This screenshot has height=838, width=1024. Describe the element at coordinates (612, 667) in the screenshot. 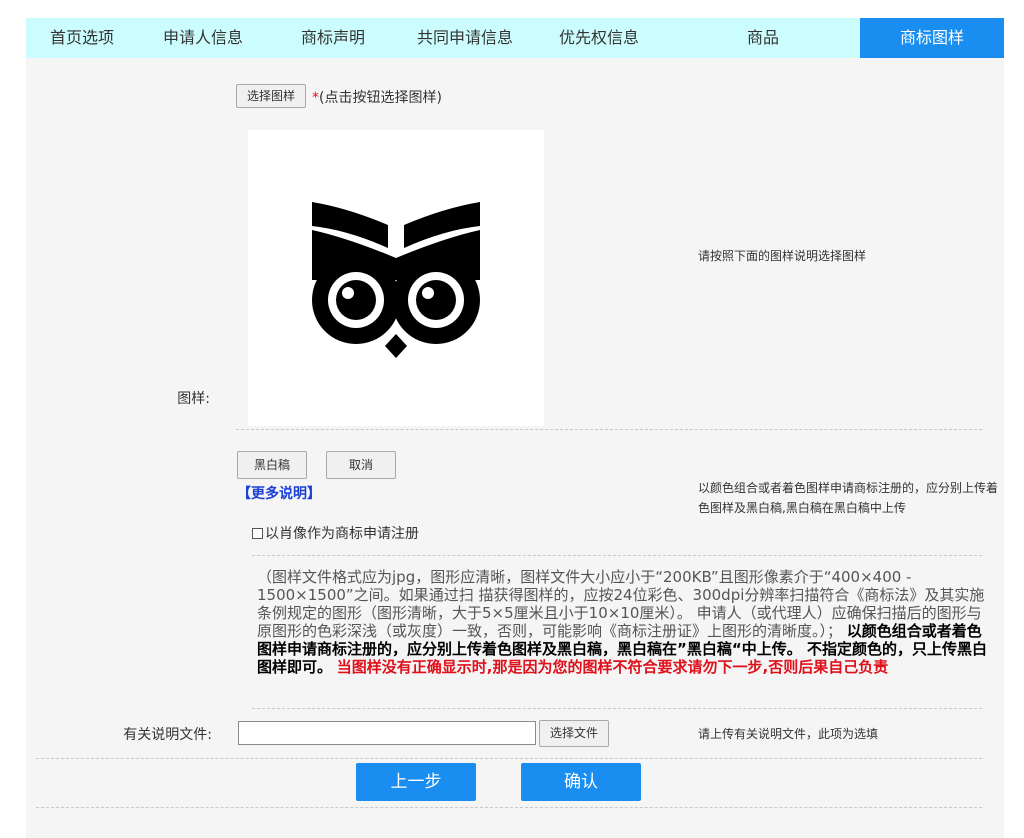

I see `display-warning: 当图样没有正确显示时,那是因为您的图样不符合要求请勿下一步,否则后果自己负责` at that location.